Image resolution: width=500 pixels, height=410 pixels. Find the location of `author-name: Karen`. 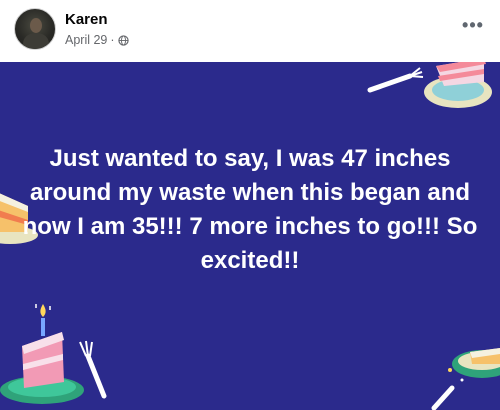

author-name: Karen is located at coordinates (86, 19).